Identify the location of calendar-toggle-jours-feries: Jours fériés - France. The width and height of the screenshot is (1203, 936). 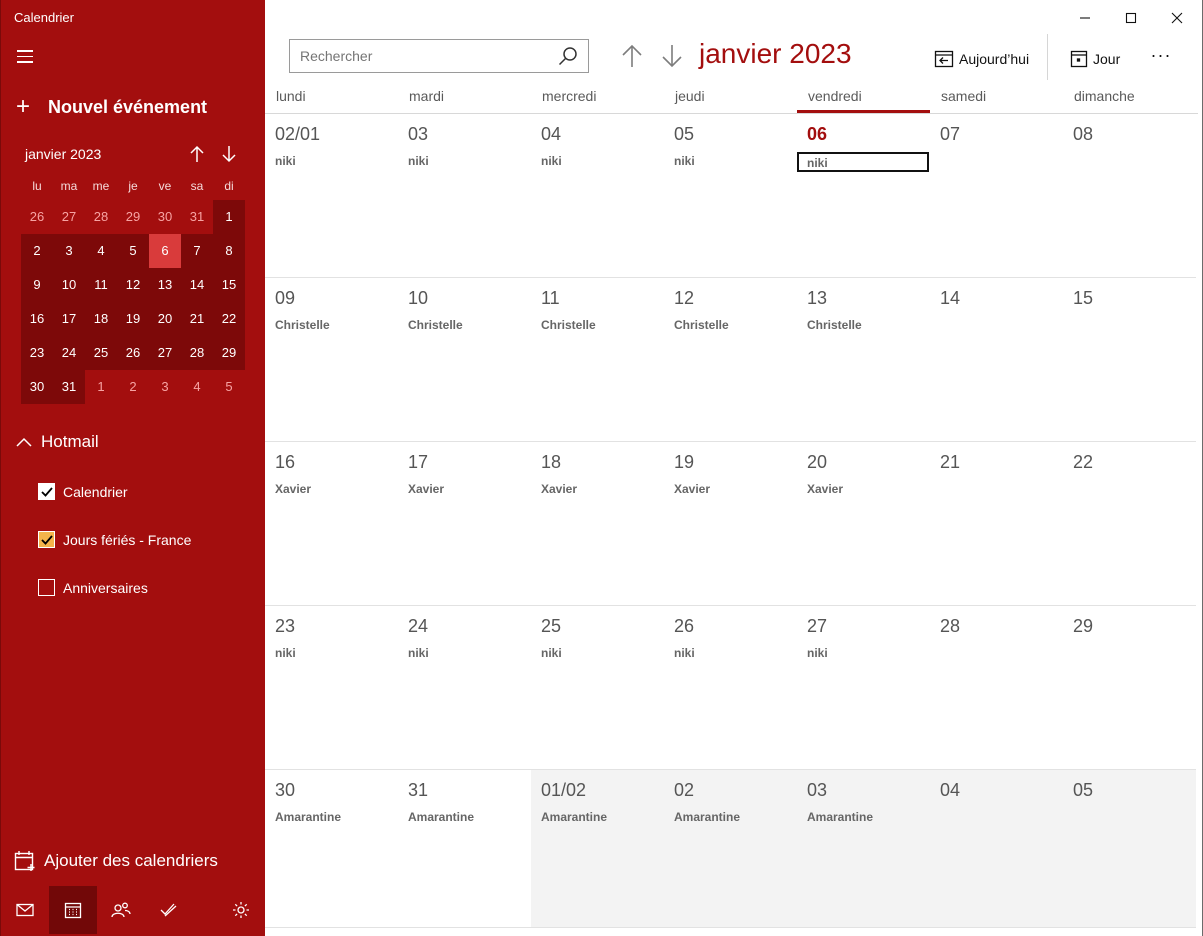
(114, 539).